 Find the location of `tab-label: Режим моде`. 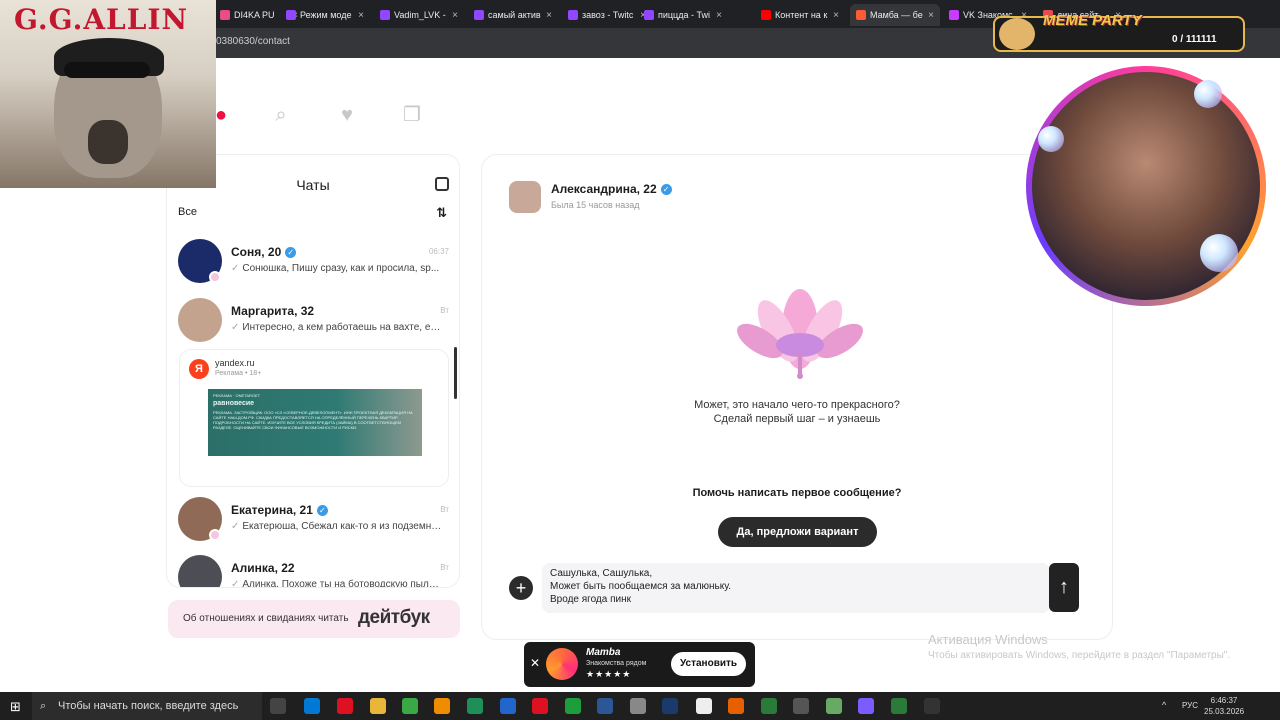

tab-label: Режим моде is located at coordinates (326, 15).